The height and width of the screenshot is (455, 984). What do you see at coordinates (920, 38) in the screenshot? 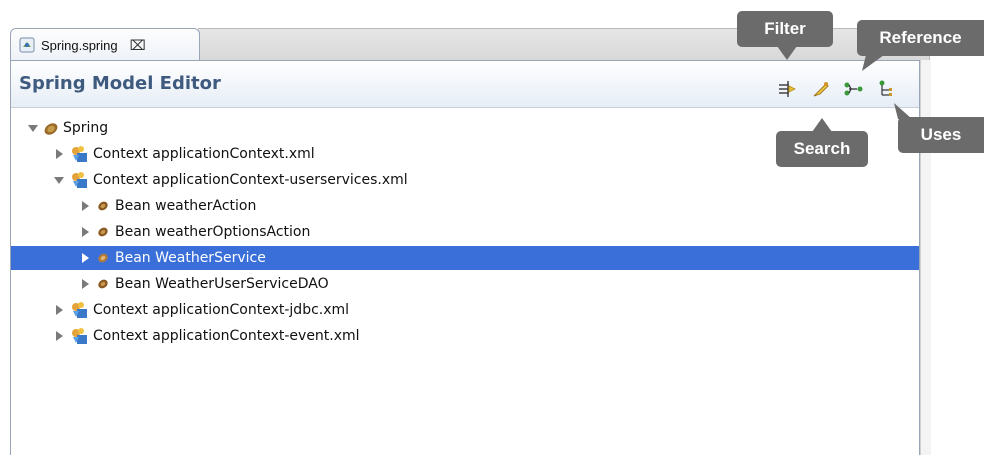
I see `reference-callout: Reference` at bounding box center [920, 38].